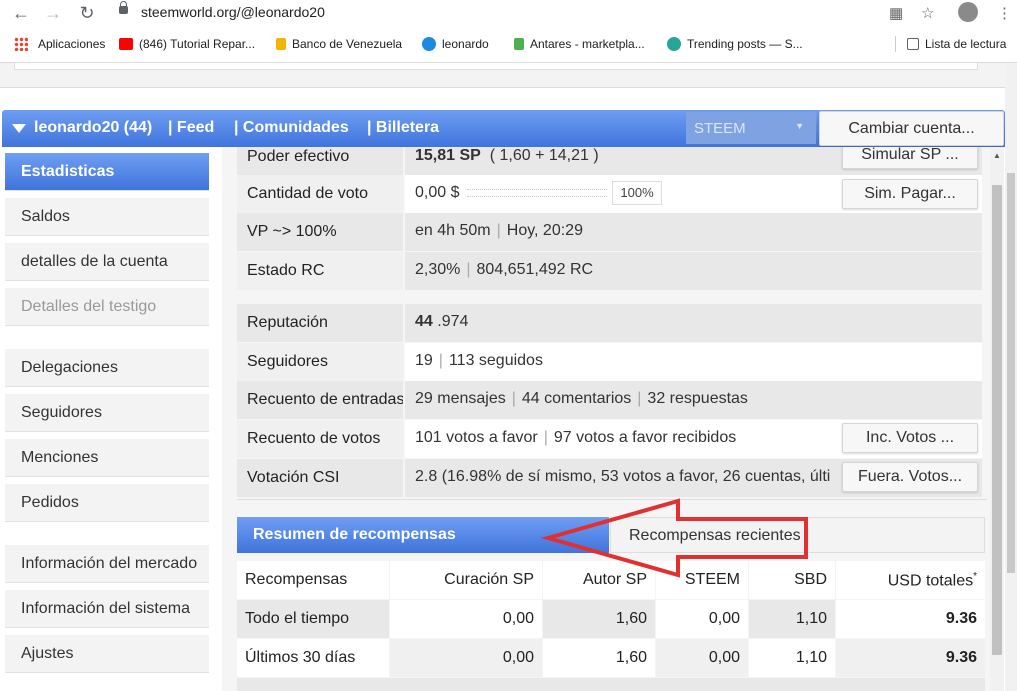  I want to click on csi-value: 2.8, so click(426, 476).